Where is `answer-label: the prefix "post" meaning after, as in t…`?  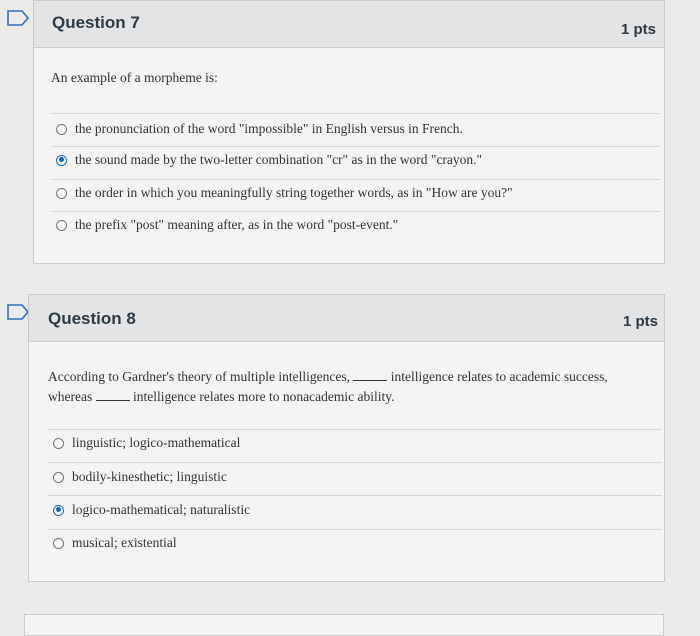
answer-label: the prefix "post" meaning after, as in t… is located at coordinates (237, 224).